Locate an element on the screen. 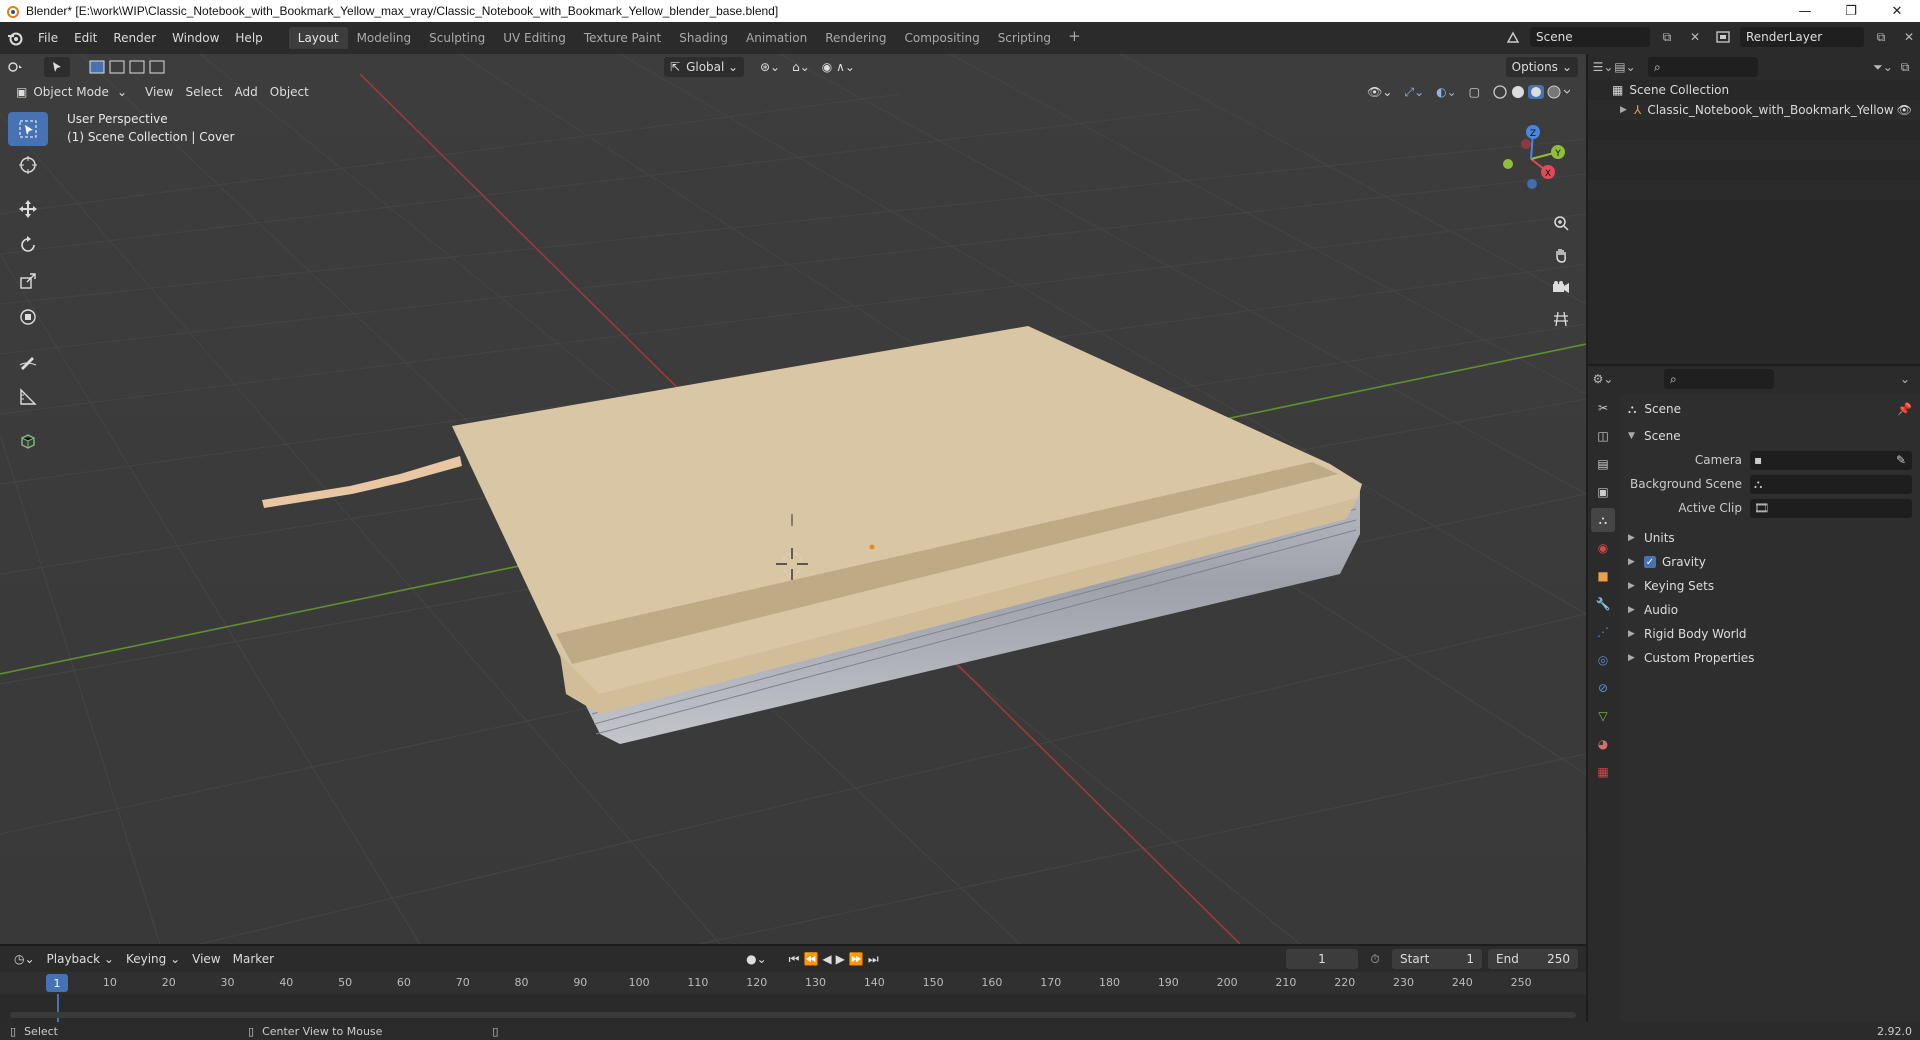  scene-browse-icon is located at coordinates (1513, 37).